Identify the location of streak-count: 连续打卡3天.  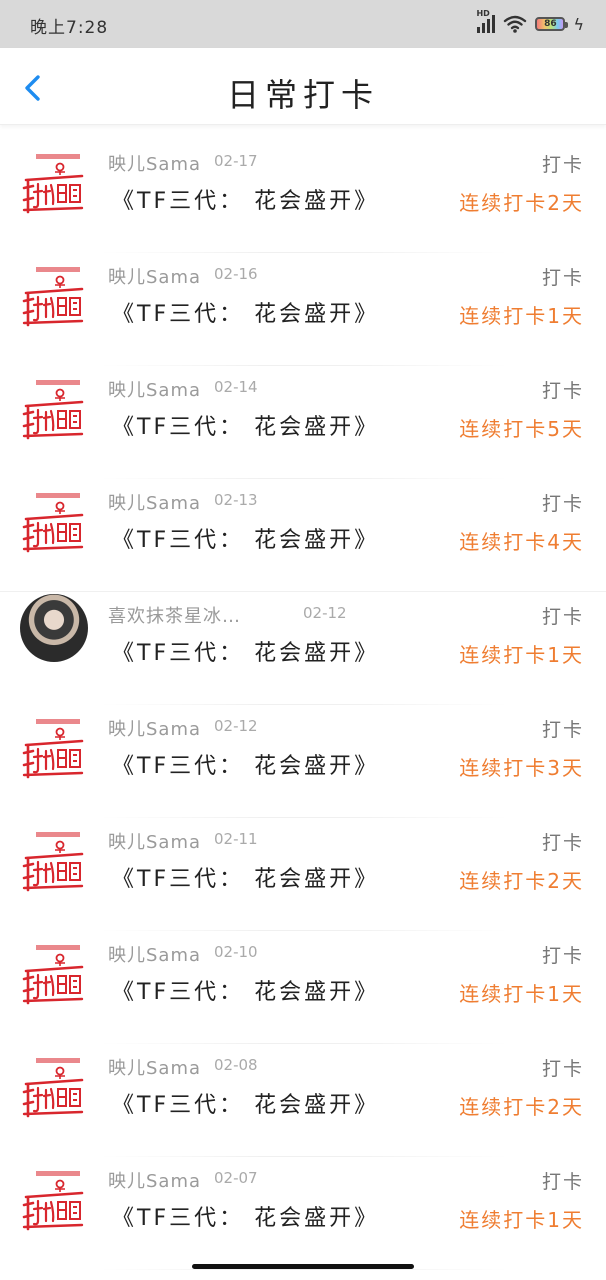
(521, 768).